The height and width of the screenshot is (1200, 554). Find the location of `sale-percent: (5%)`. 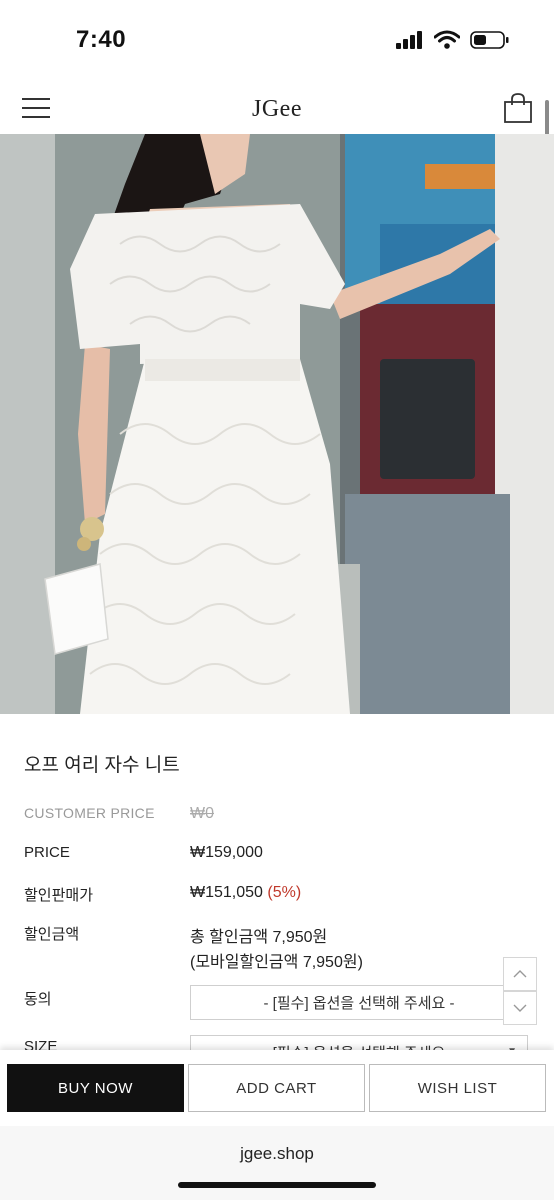

sale-percent: (5%) is located at coordinates (284, 892).